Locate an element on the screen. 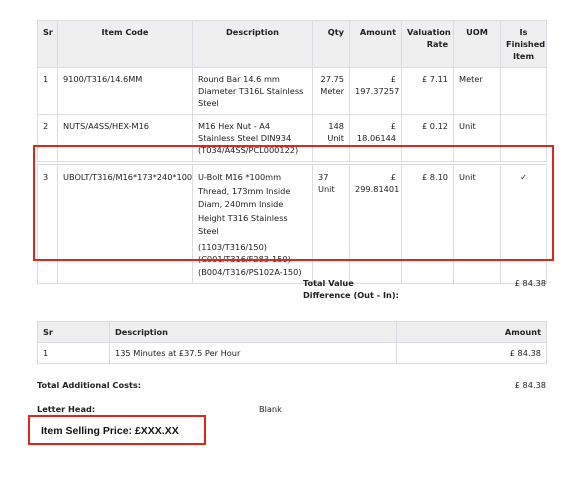 The width and height of the screenshot is (578, 500). cell-amount: £ 84.38 is located at coordinates (471, 353).